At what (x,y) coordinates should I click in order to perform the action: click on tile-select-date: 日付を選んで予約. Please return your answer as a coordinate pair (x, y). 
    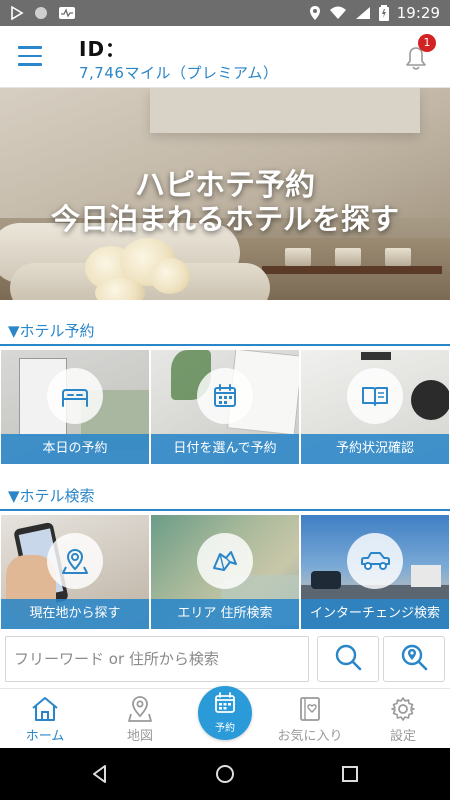
    Looking at the image, I should click on (225, 407).